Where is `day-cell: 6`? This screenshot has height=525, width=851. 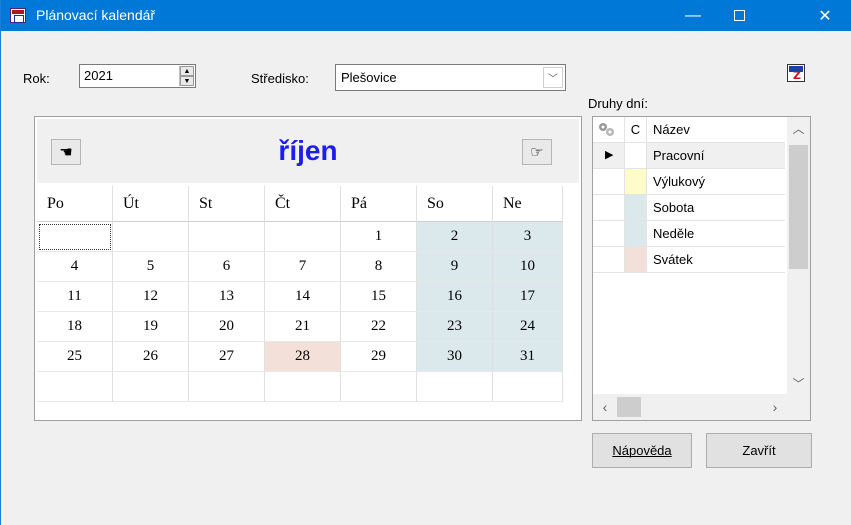
day-cell: 6 is located at coordinates (227, 267).